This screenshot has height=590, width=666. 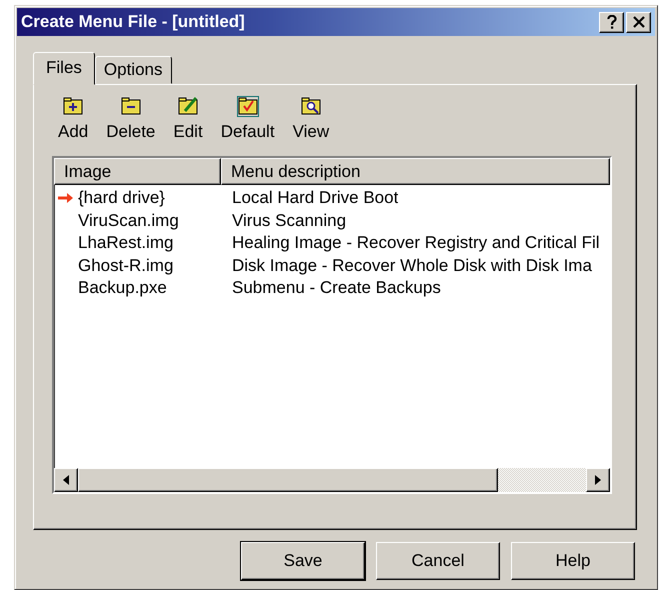 What do you see at coordinates (311, 118) in the screenshot?
I see `toolbar-button: View` at bounding box center [311, 118].